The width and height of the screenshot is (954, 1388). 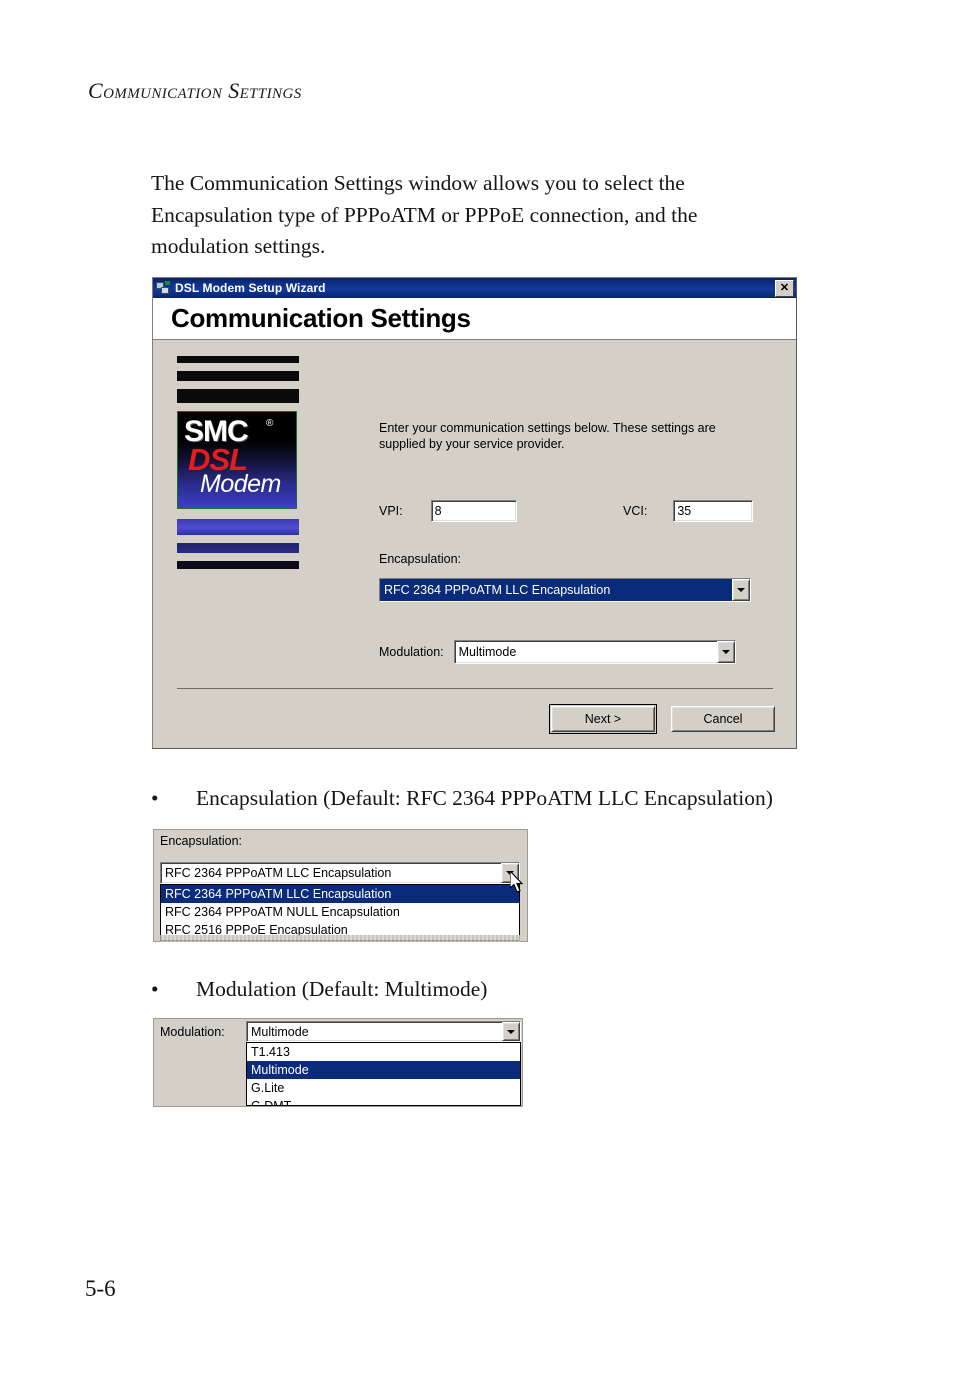 I want to click on vci-field-row: VCI: 35, so click(x=688, y=511).